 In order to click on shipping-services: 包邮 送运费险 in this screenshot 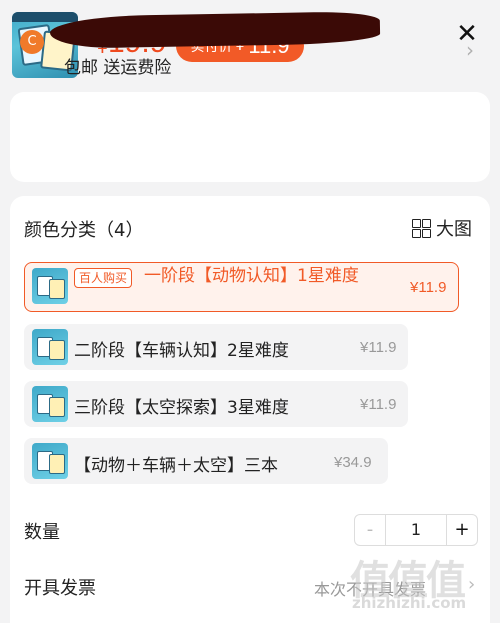, I will do `click(118, 68)`.